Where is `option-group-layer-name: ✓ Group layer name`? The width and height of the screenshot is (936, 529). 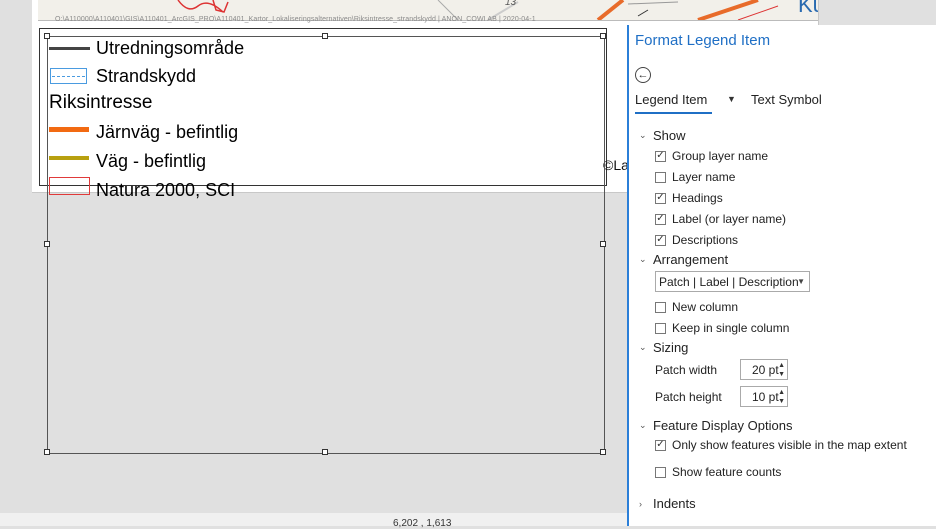
option-group-layer-name: ✓ Group layer name is located at coordinates (711, 156).